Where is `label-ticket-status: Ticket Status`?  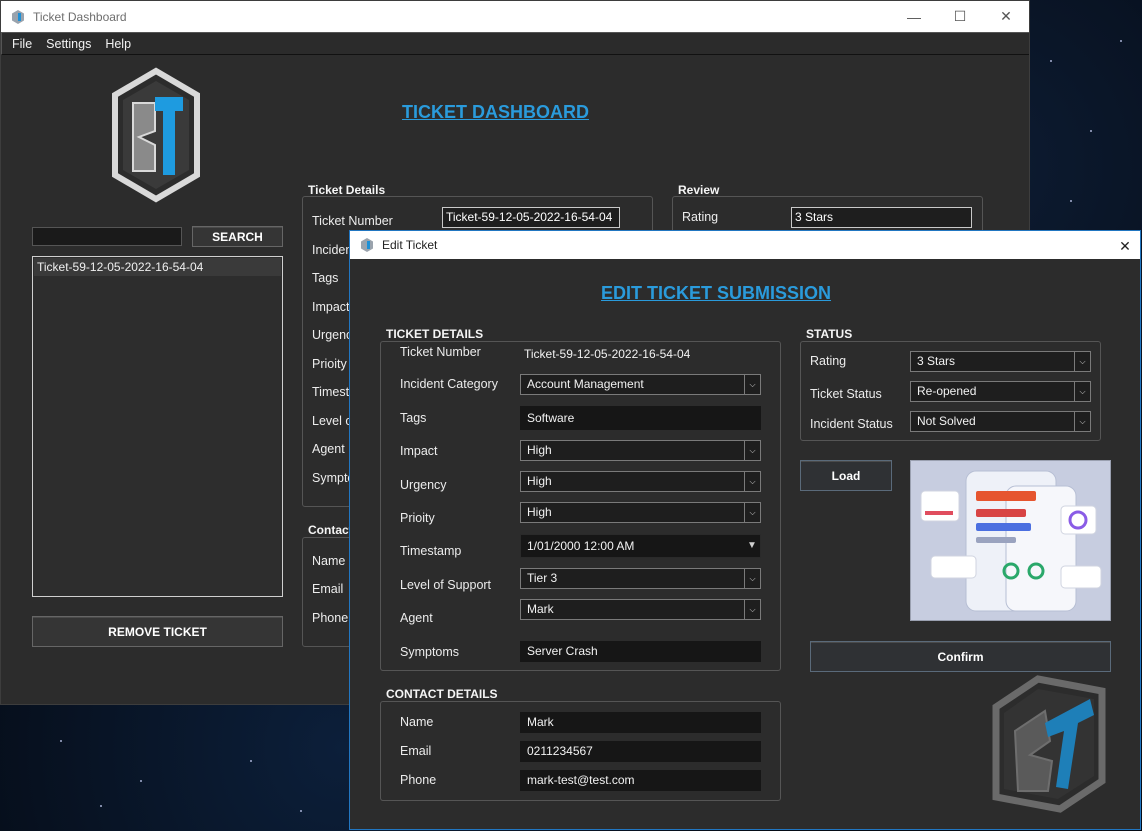
label-ticket-status: Ticket Status is located at coordinates (846, 394).